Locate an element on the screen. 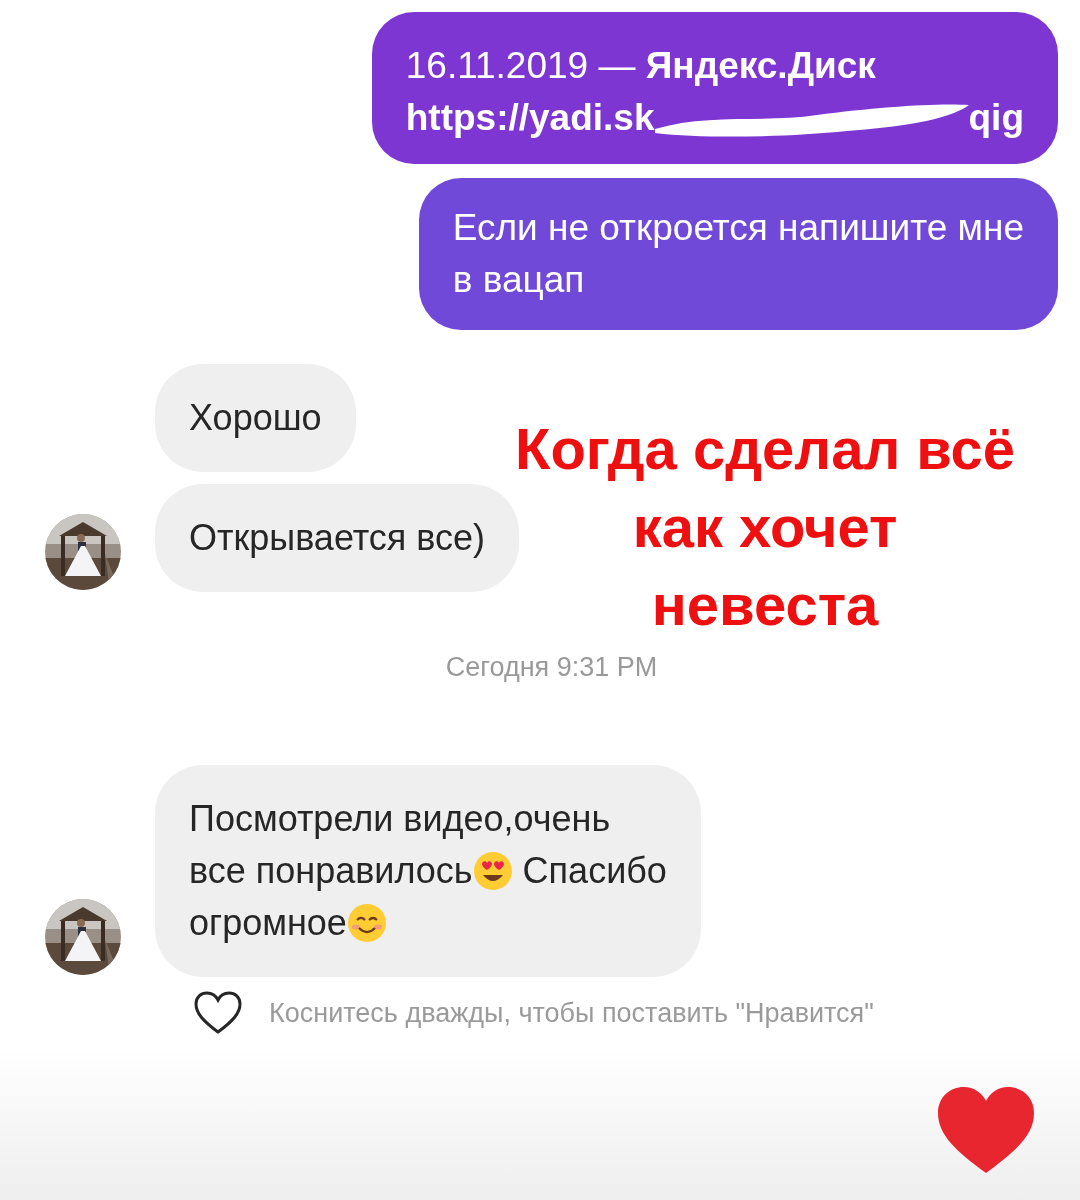  caption-text: Когда сделал всё как хочет невеста is located at coordinates (765, 527).